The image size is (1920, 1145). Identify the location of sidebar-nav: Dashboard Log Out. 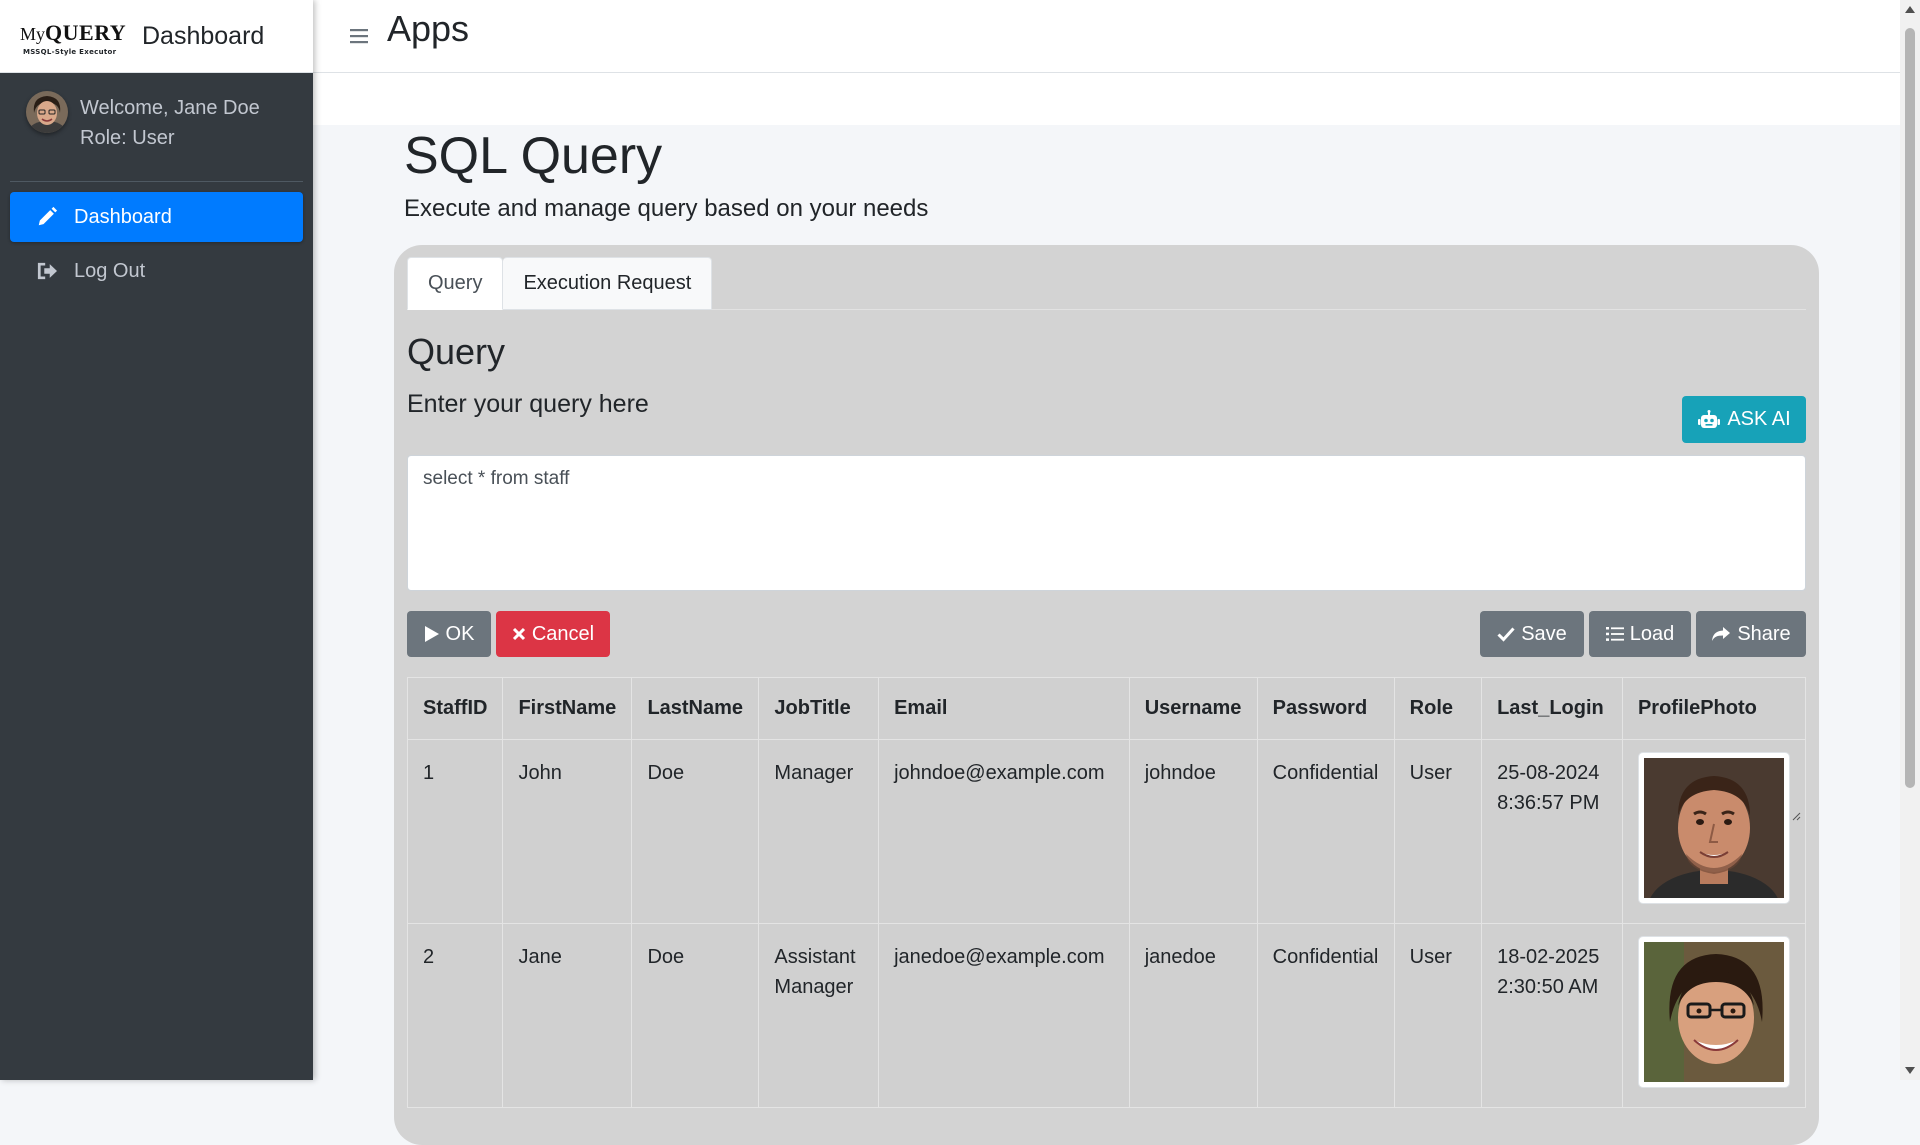
(156, 239).